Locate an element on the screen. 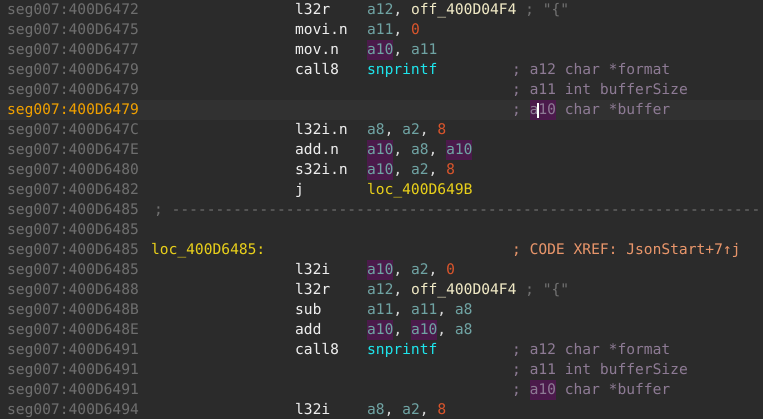 The height and width of the screenshot is (419, 763). line-address: seg007:400D6494 is located at coordinates (73, 409).